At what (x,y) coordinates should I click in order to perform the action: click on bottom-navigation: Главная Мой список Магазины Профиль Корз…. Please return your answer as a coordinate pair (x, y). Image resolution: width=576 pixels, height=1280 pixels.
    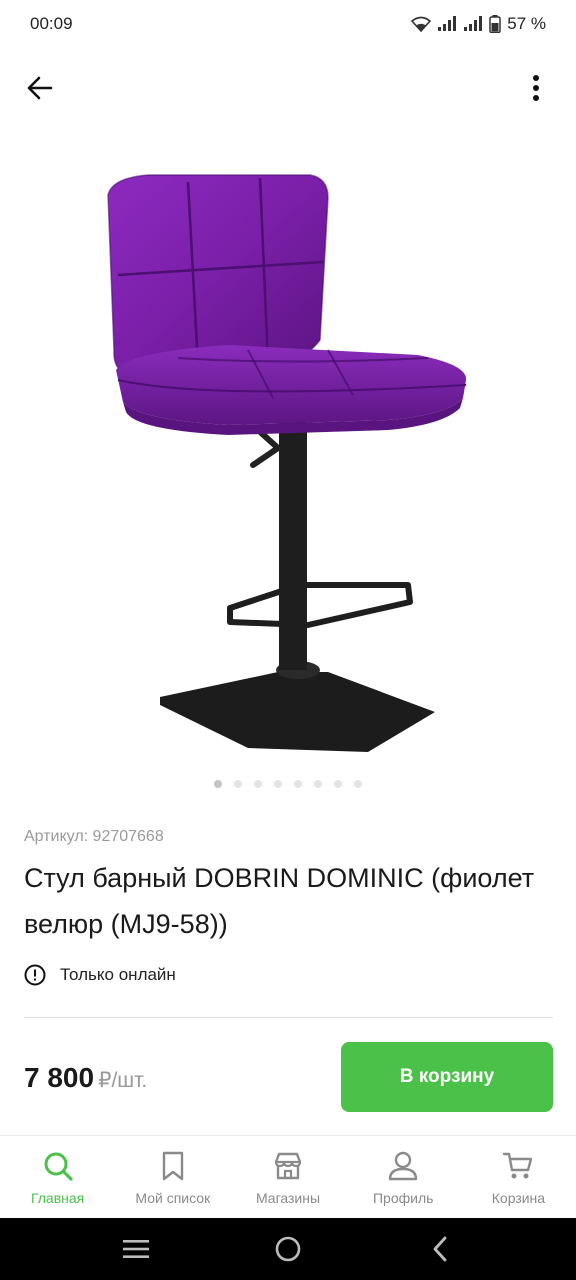
    Looking at the image, I should click on (288, 1176).